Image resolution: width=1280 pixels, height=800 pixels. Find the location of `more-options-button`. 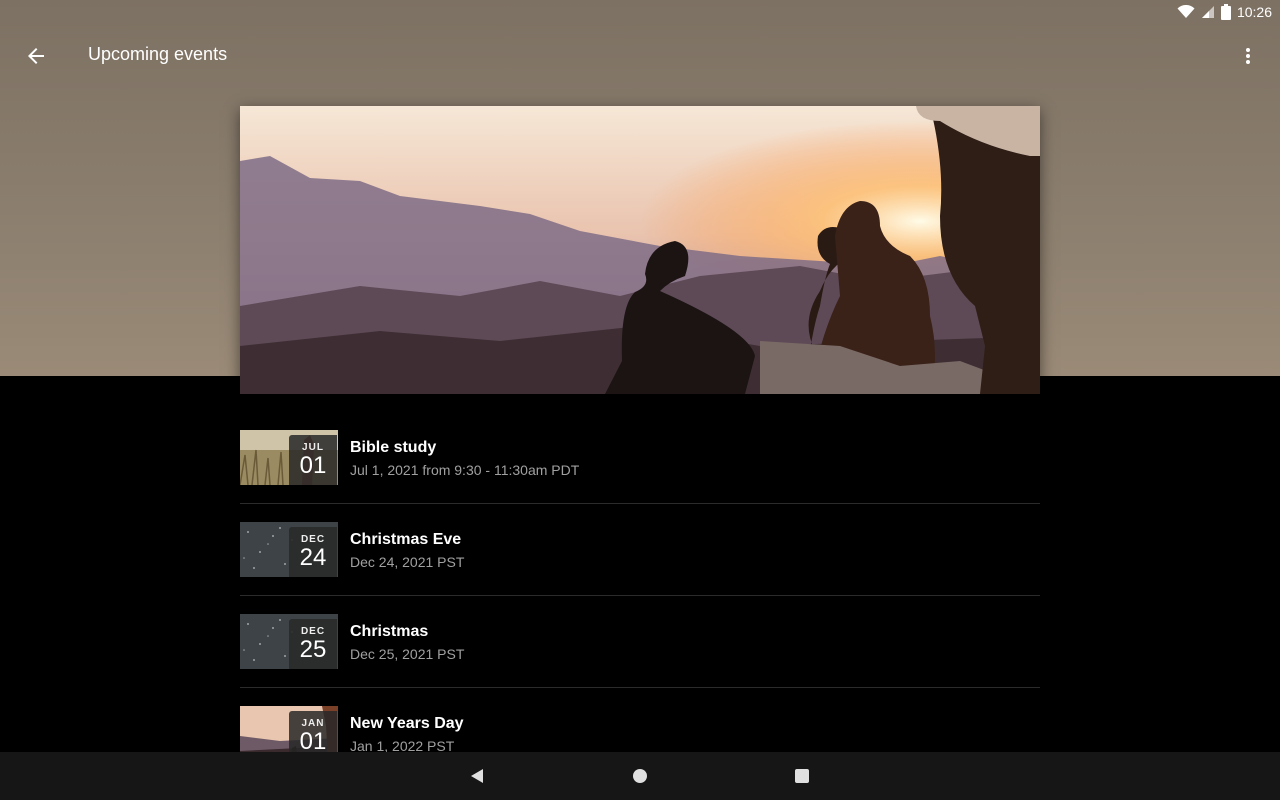

more-options-button is located at coordinates (1248, 56).